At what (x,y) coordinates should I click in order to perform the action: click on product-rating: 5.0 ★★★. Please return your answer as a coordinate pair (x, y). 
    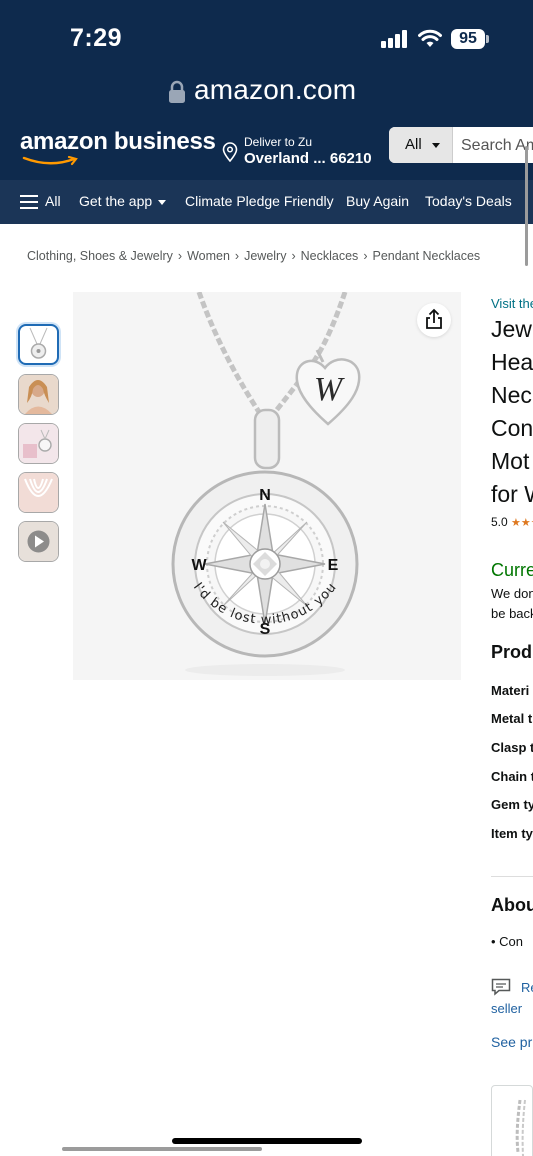
    Looking at the image, I should click on (512, 522).